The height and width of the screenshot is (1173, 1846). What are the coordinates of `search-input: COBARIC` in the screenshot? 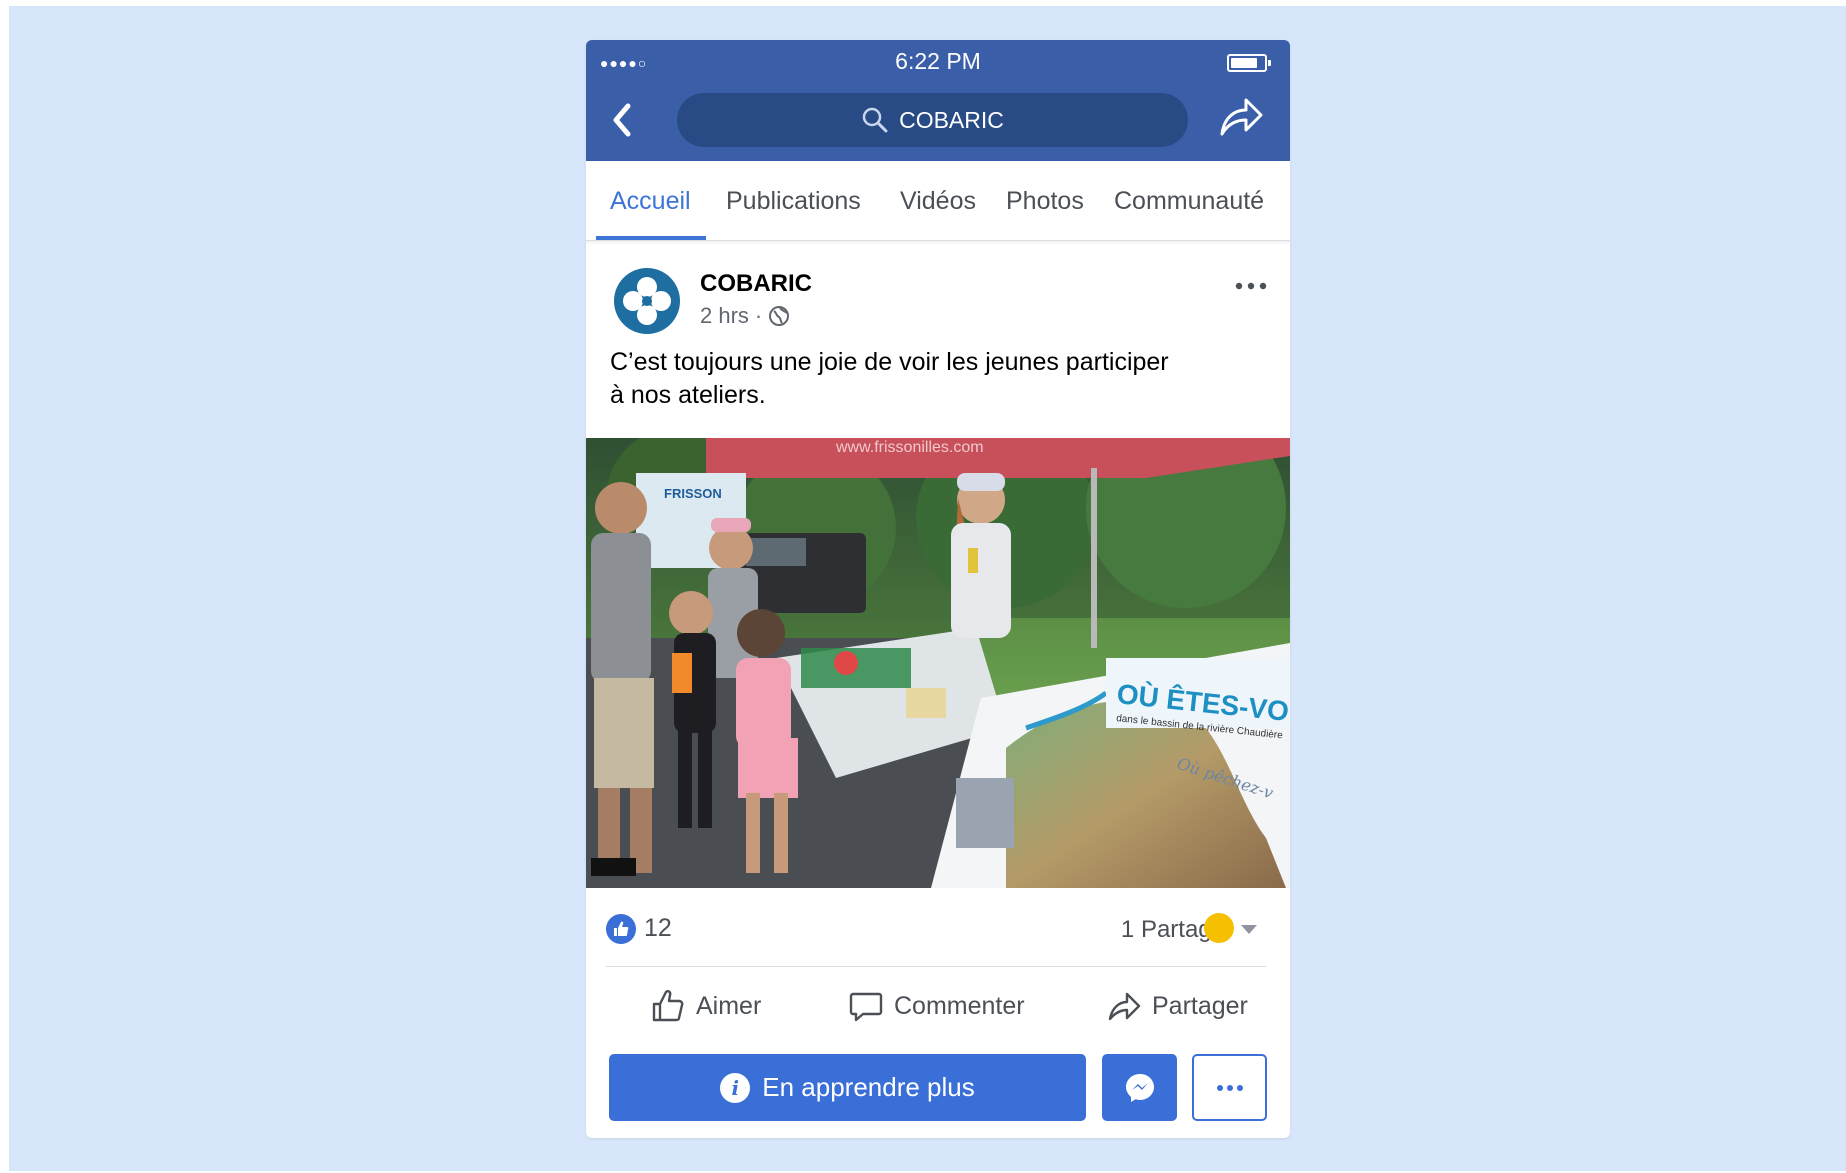 It's located at (932, 120).